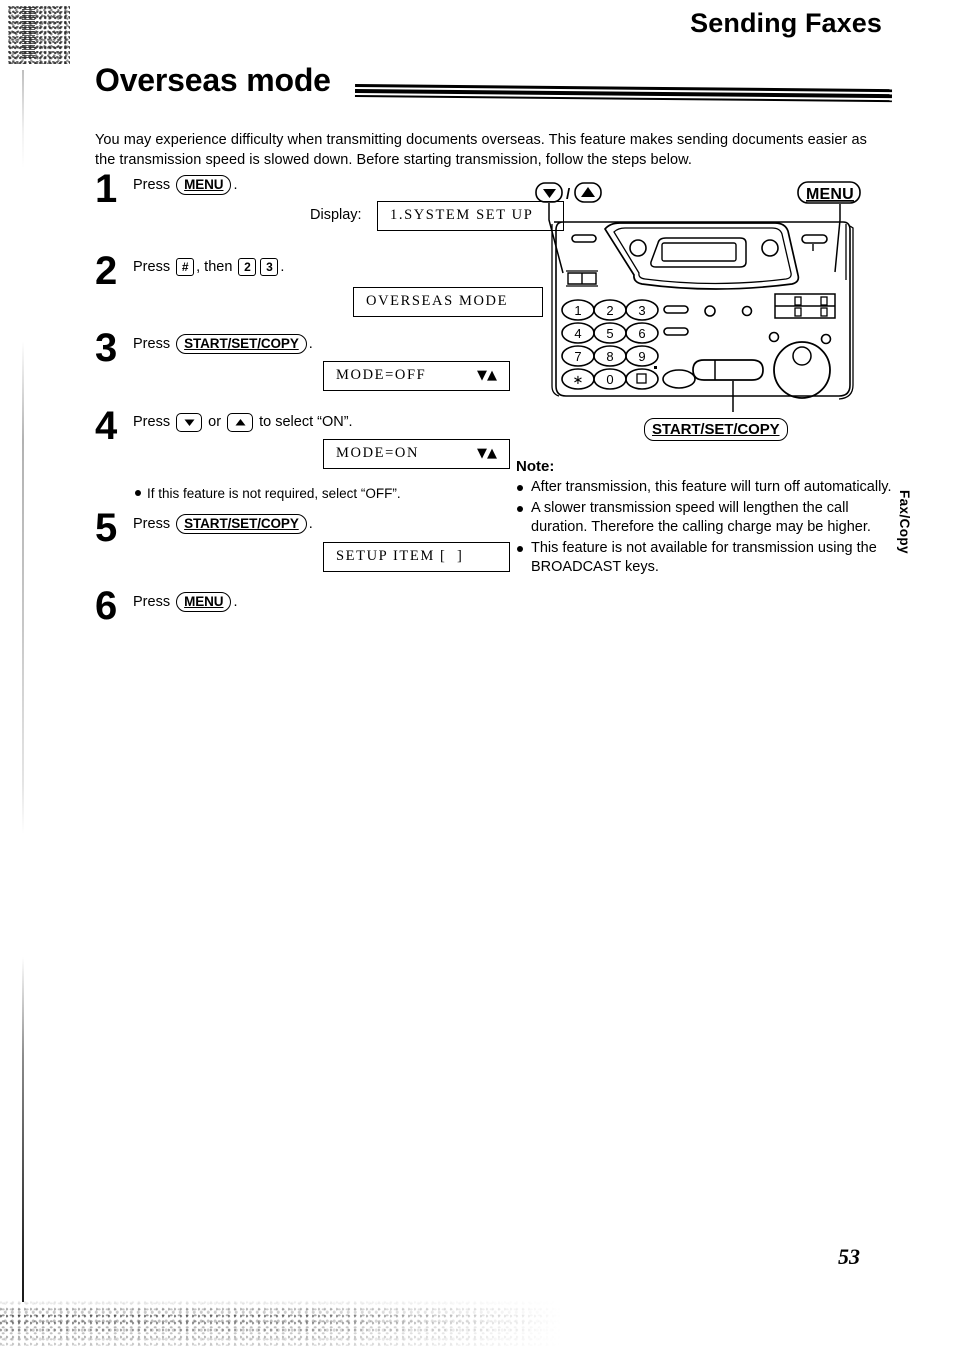  Describe the element at coordinates (106, 348) in the screenshot. I see `step-number: 3` at that location.